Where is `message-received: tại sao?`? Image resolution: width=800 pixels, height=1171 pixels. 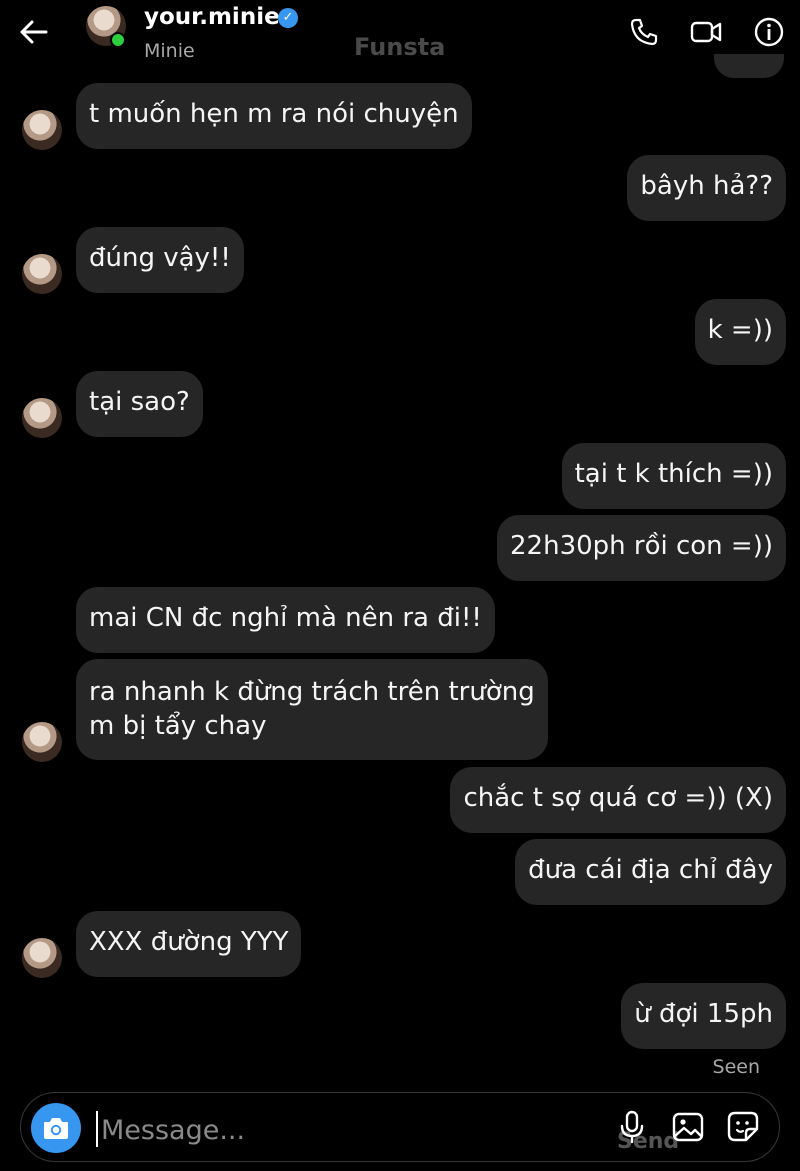 message-received: tại sao? is located at coordinates (139, 404).